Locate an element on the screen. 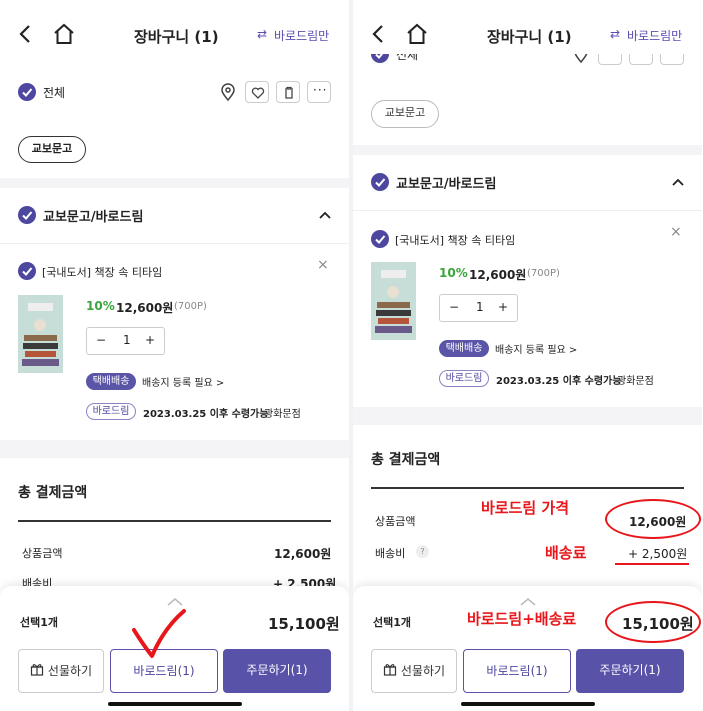 The width and height of the screenshot is (703, 711). heart-icon is located at coordinates (258, 93).